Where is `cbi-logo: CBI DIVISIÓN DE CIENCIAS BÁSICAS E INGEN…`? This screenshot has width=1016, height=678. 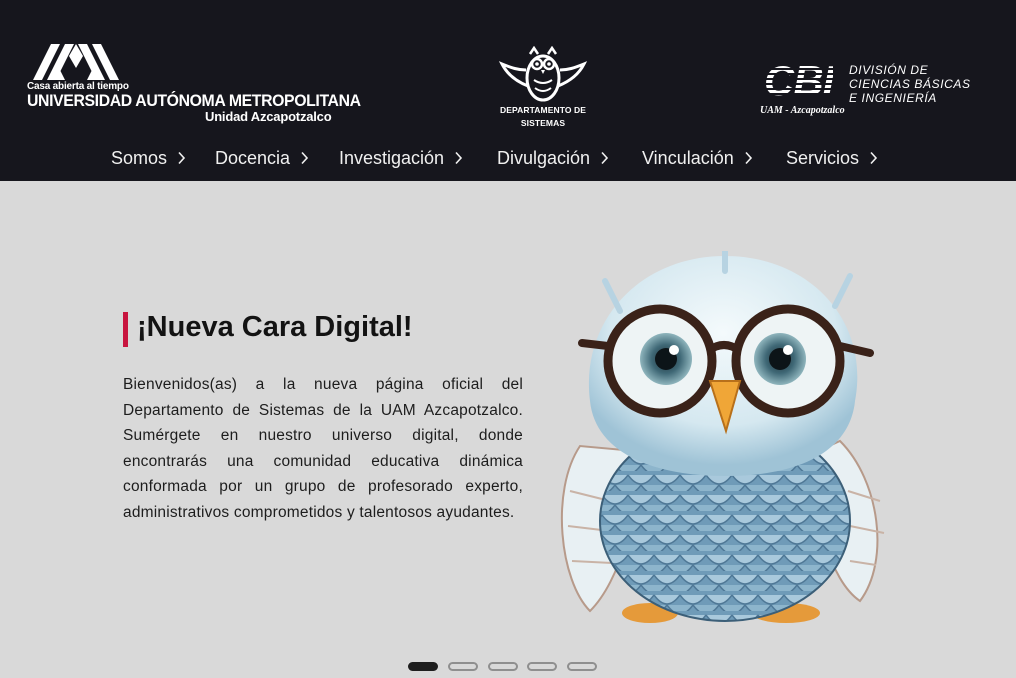
cbi-logo: CBI DIVISIÓN DE CIENCIAS BÁSICAS E INGEN… is located at coordinates (865, 92).